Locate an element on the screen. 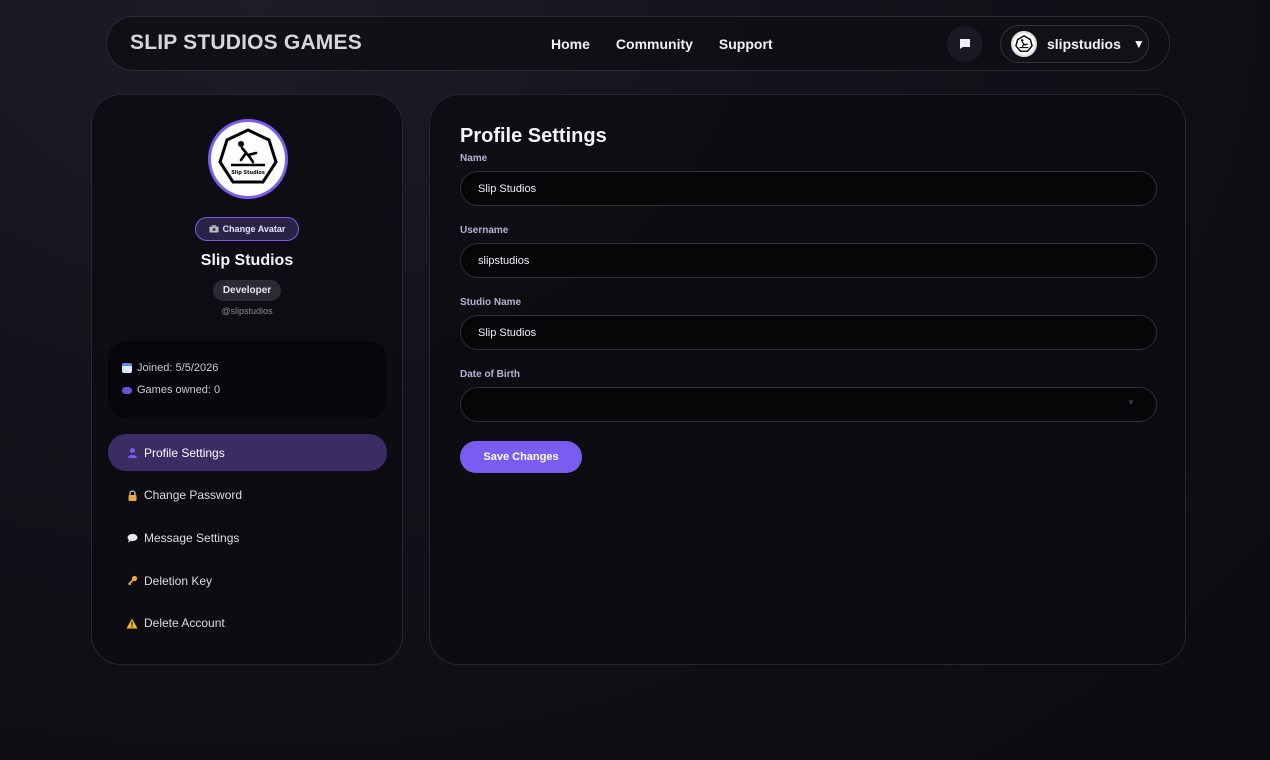 The image size is (1270, 760). role-badge: Developer is located at coordinates (247, 290).